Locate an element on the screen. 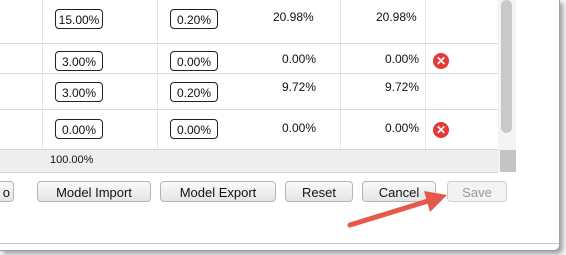  model-export-button: Model Export is located at coordinates (218, 191).